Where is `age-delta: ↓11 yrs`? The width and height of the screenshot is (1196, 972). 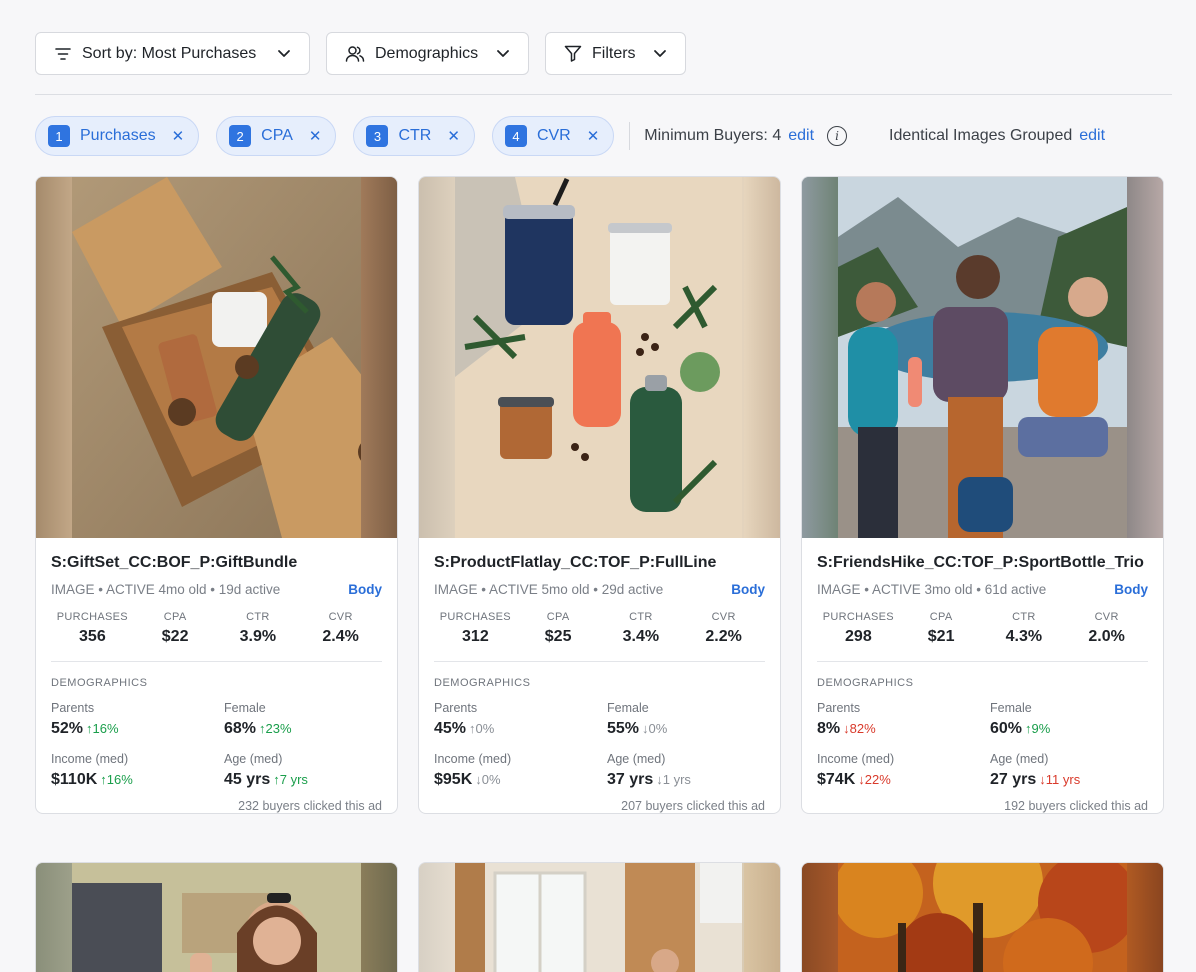
age-delta: ↓11 yrs is located at coordinates (1060, 779).